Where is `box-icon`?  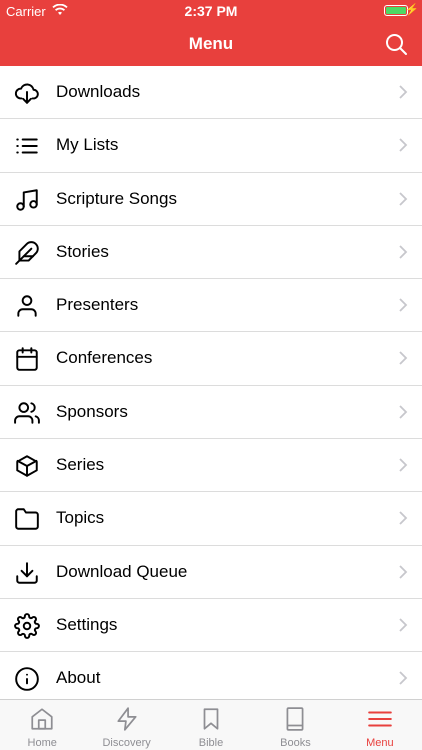 box-icon is located at coordinates (27, 466).